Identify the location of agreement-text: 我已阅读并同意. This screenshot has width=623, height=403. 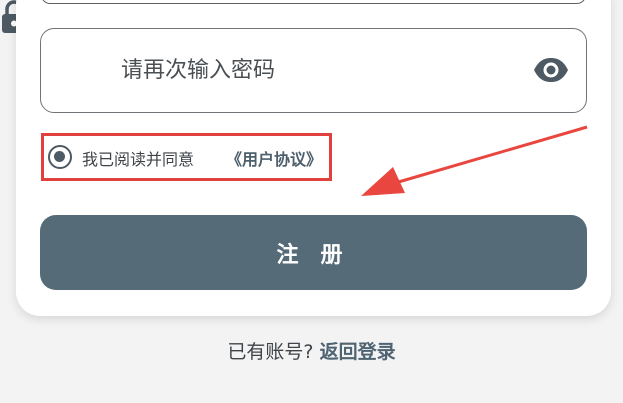
(138, 159).